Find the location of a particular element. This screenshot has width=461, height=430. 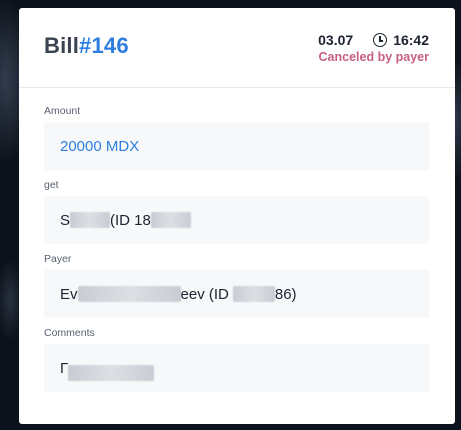

payer-value-mid: eev (ID is located at coordinates (204, 294).